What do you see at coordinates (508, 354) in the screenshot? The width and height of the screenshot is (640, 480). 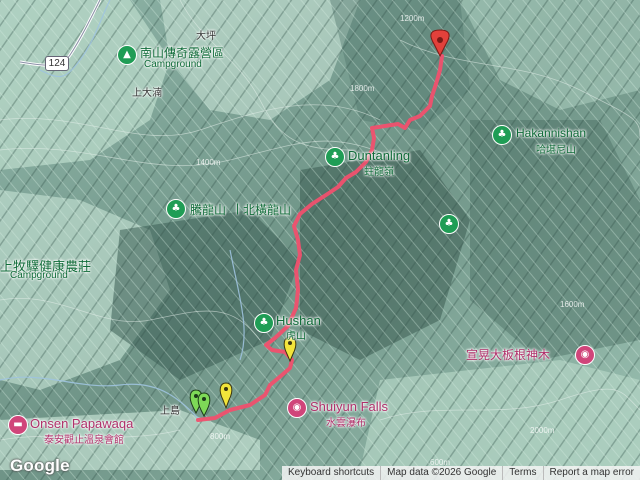 I see `guanjian-tree-label: 宣晃大板根神木` at bounding box center [508, 354].